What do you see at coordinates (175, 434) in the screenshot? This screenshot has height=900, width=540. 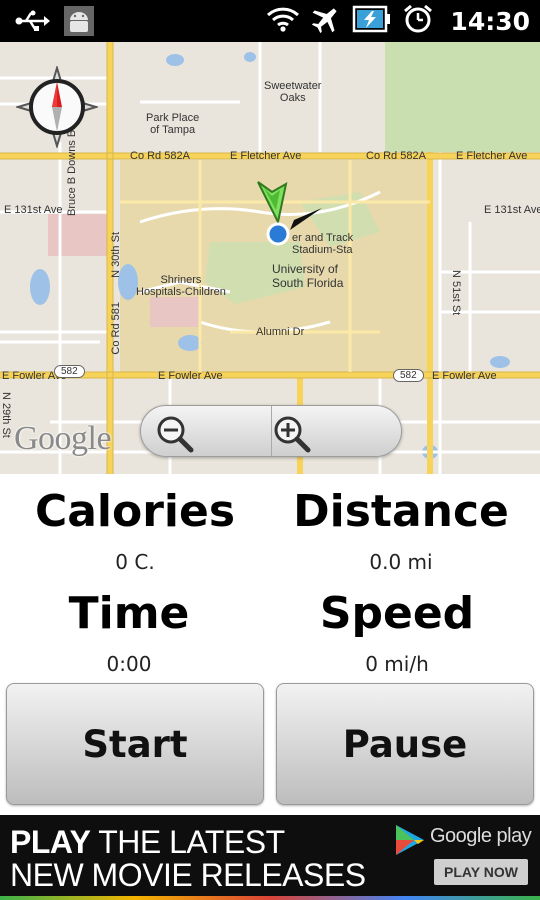 I see `zoom-out-icon` at bounding box center [175, 434].